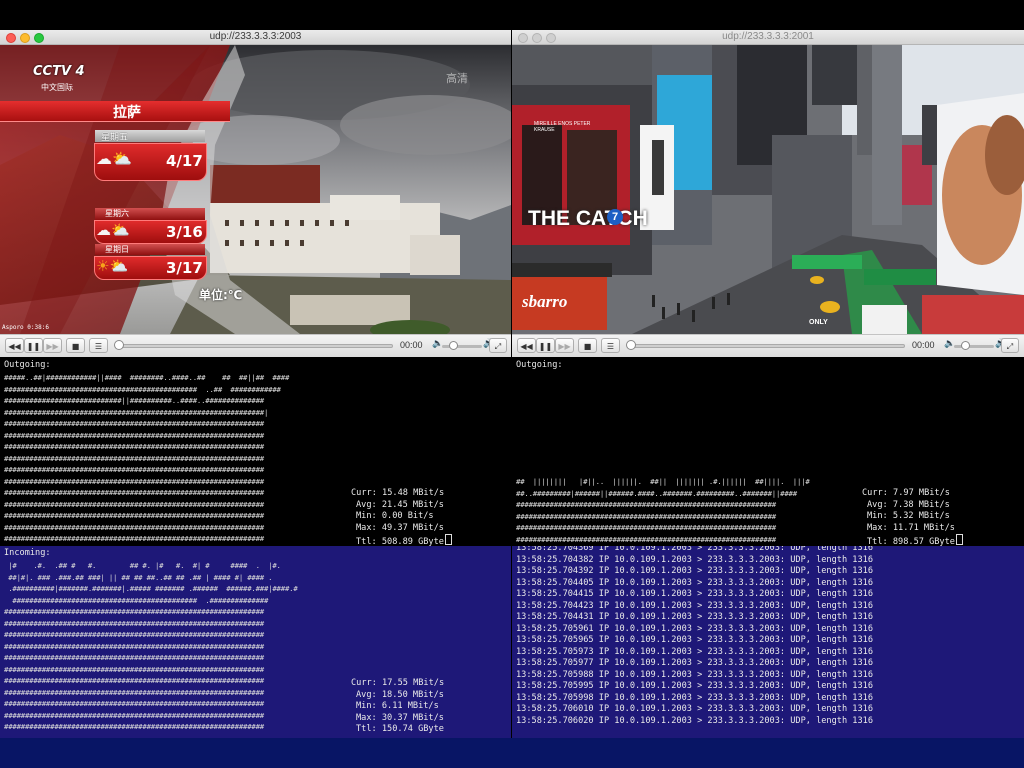  I want to click on stat-curr: Curr: 15.48 MBit/s, so click(398, 493).